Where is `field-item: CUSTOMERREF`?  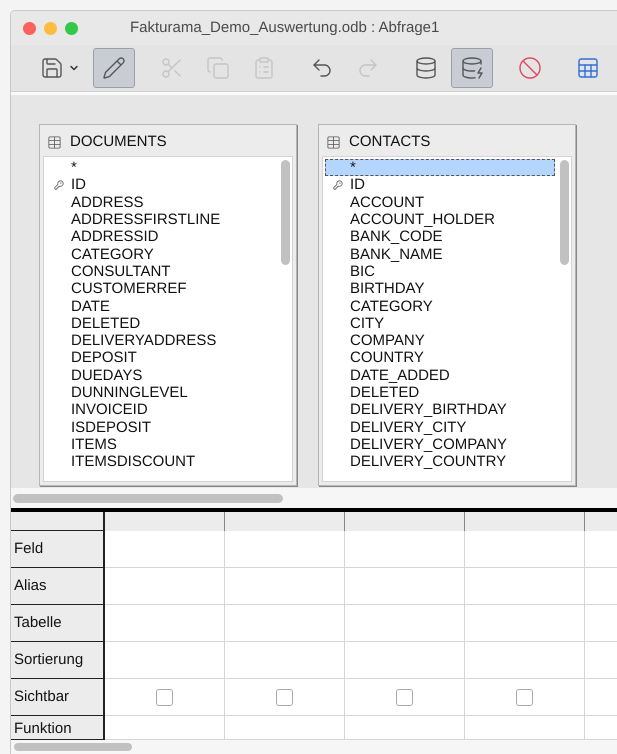
field-item: CUSTOMERREF is located at coordinates (161, 289).